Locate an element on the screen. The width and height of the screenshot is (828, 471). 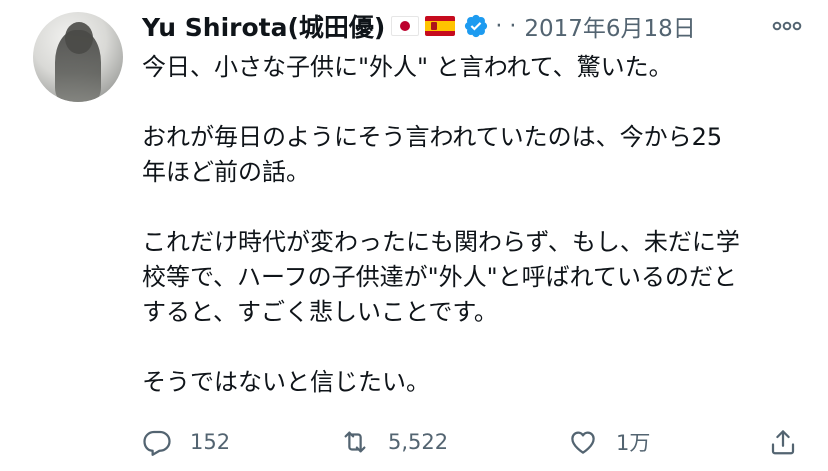
tweet-line: そうではないと信じたい。 is located at coordinates (286, 382).